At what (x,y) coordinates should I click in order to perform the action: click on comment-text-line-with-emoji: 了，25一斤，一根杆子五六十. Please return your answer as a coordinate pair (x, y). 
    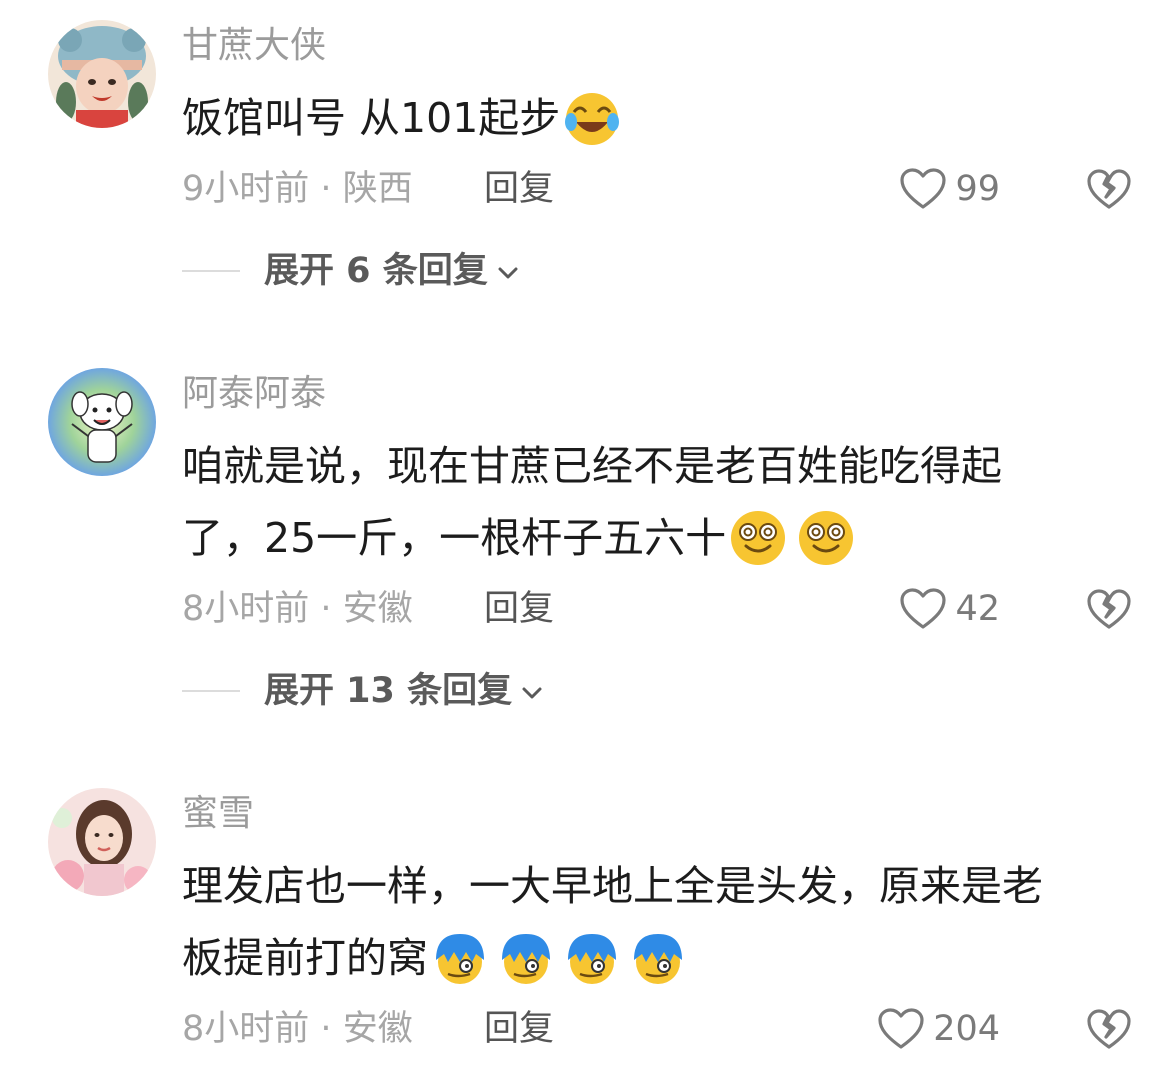
    Looking at the image, I should click on (652, 538).